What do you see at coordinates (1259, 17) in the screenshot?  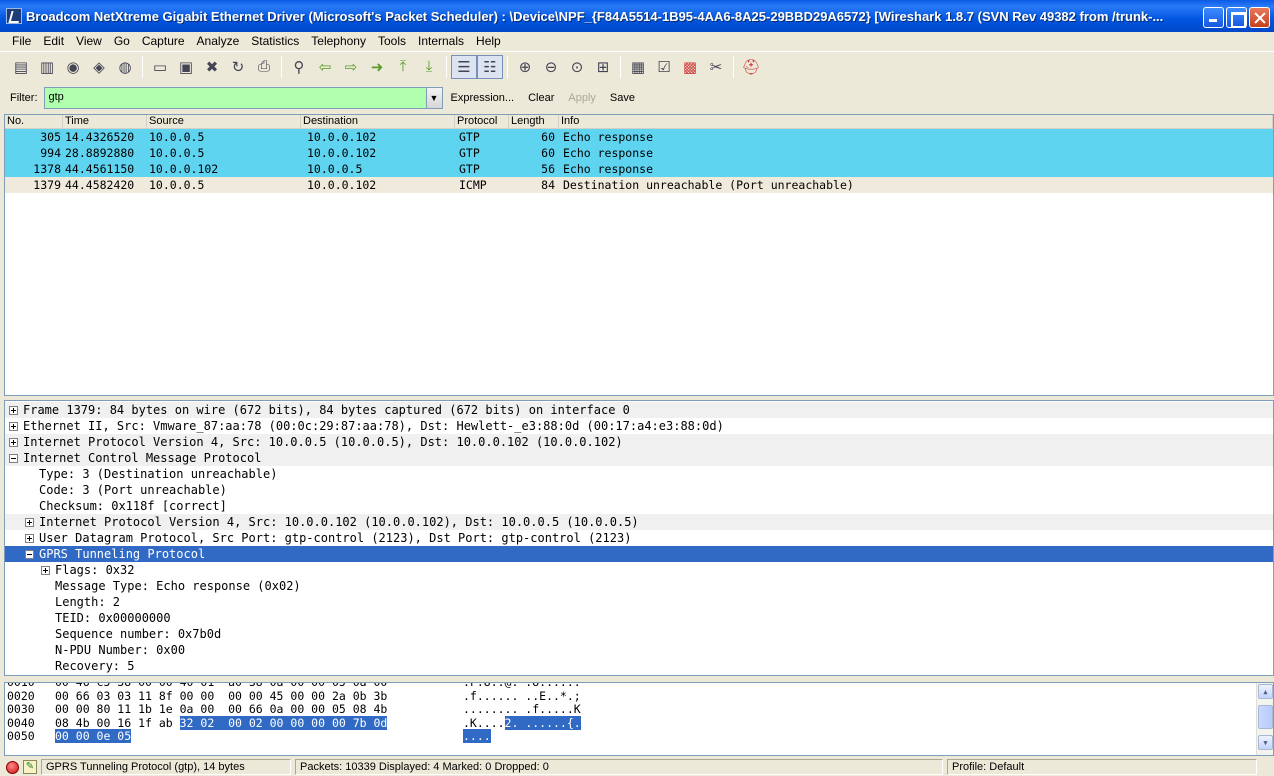 I see `close-button` at bounding box center [1259, 17].